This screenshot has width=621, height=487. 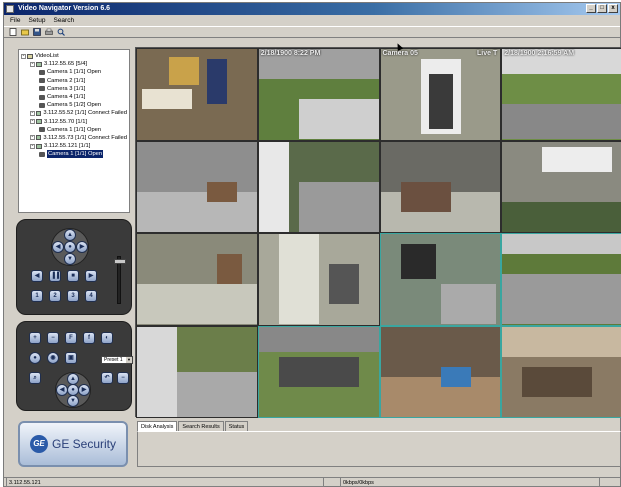 I want to click on rewind-button: ◀, so click(x=37, y=276).